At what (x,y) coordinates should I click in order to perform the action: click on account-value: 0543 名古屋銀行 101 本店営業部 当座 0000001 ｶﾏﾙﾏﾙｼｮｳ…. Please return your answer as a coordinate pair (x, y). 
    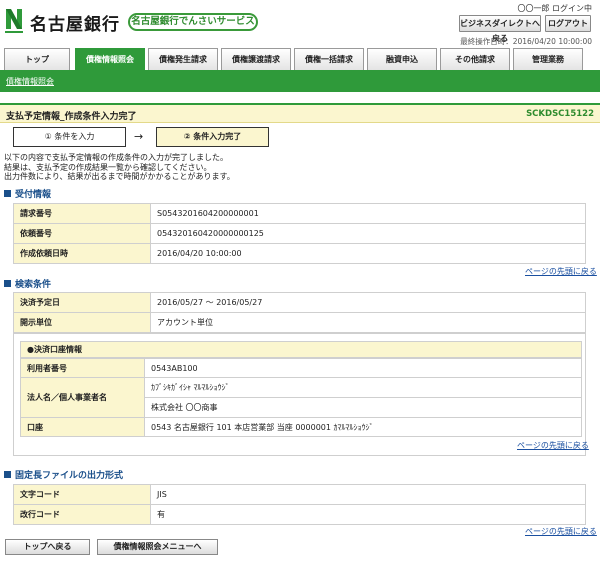
    Looking at the image, I should click on (363, 427).